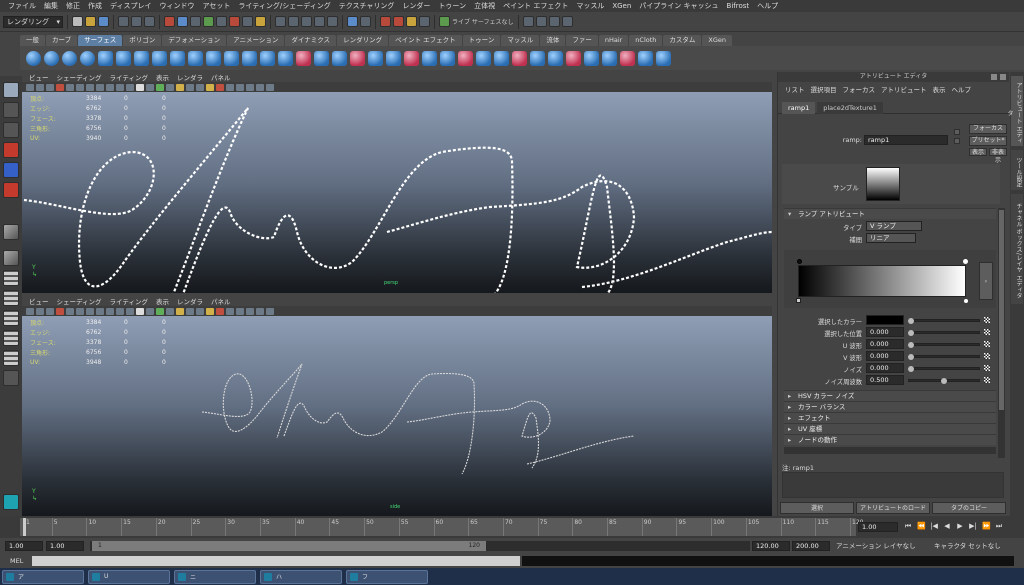  I want to click on collapsed-section: カラー バランス, so click(890, 407).